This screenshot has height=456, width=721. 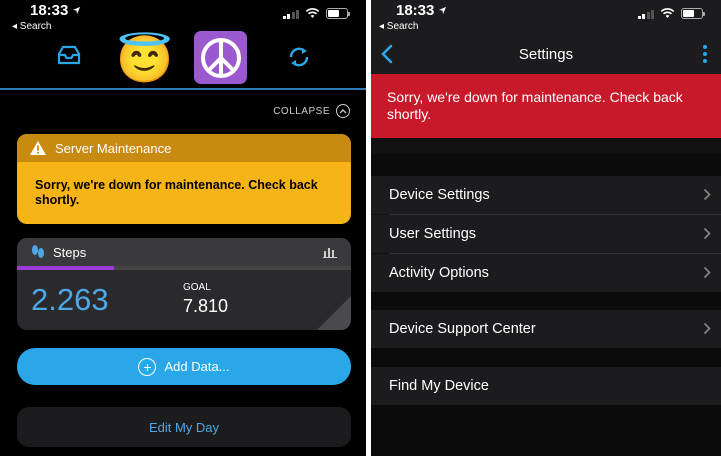 I want to click on steps-progress-fill, so click(x=65, y=268).